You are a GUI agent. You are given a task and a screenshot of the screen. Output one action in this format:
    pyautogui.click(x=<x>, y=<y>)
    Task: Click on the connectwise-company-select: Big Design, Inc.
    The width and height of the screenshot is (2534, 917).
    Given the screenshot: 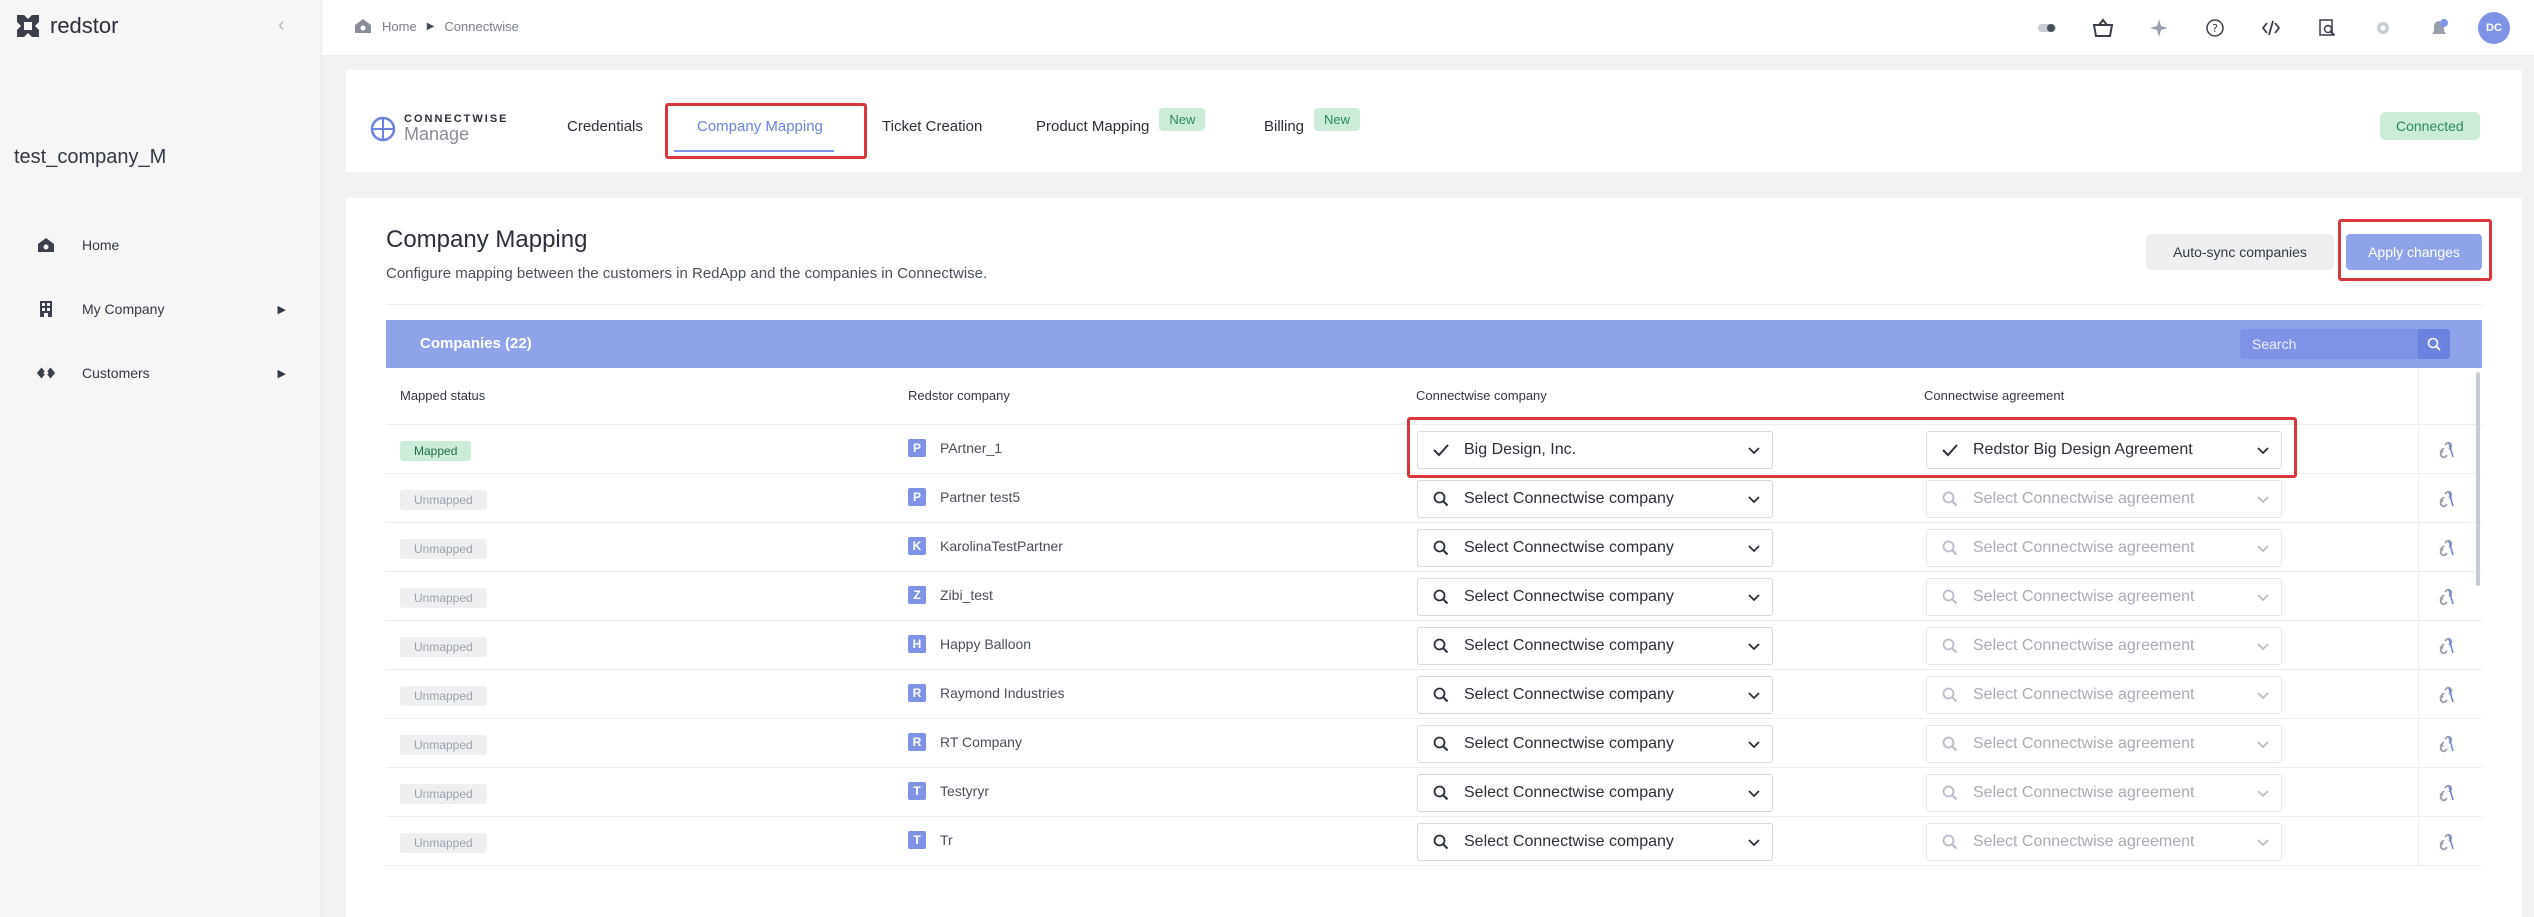 What is the action you would take?
    pyautogui.click(x=1595, y=450)
    